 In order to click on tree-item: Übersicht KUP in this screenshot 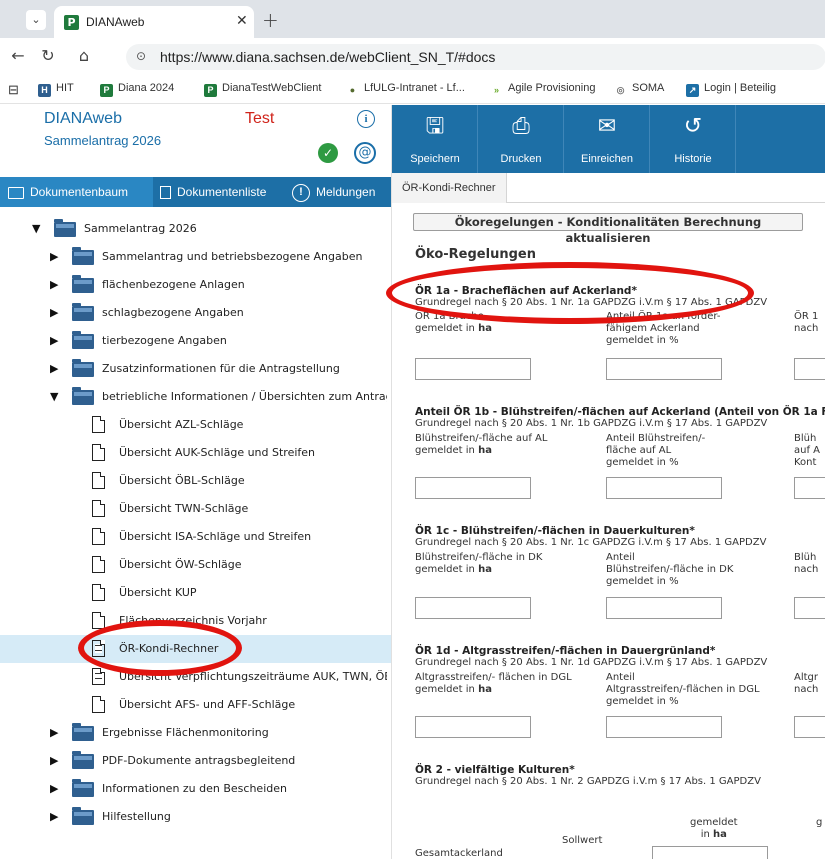, I will do `click(195, 593)`.